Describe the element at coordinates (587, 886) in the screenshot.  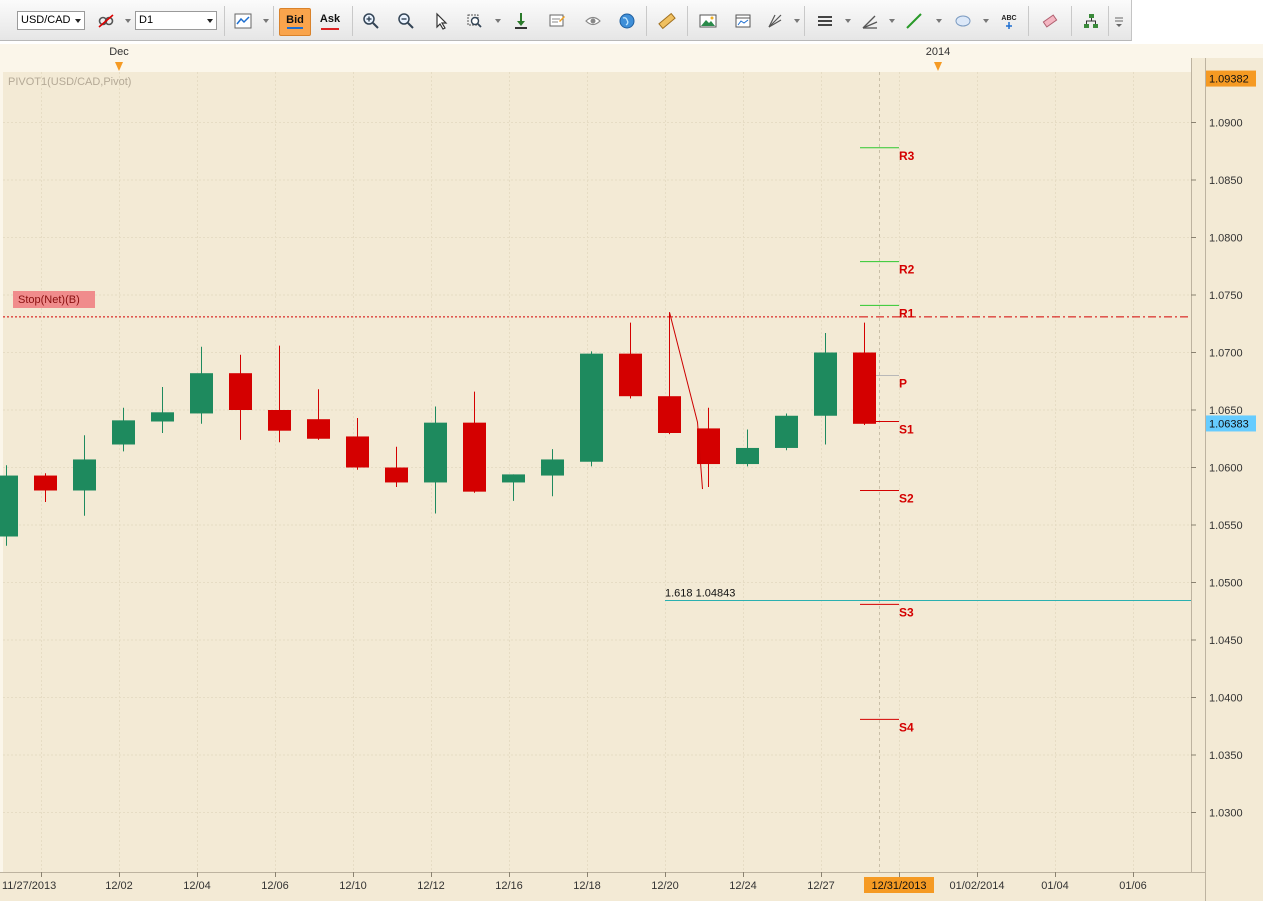
I see `date-axis-label: 12/18` at that location.